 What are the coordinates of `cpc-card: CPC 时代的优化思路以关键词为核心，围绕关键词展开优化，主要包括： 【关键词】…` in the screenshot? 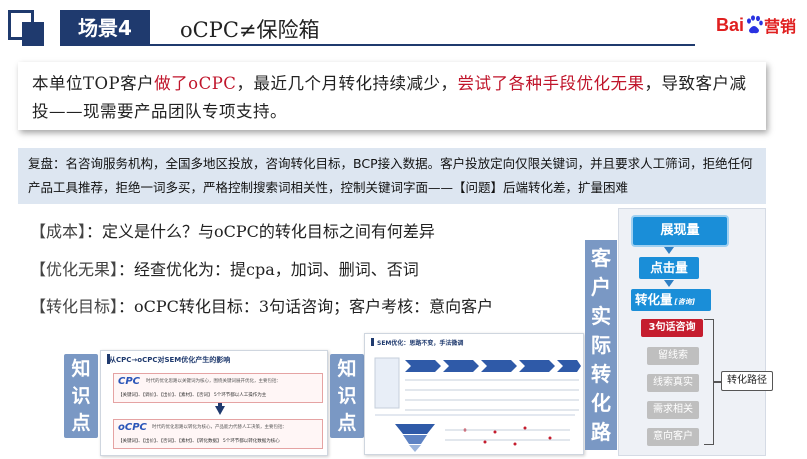 It's located at (218, 388).